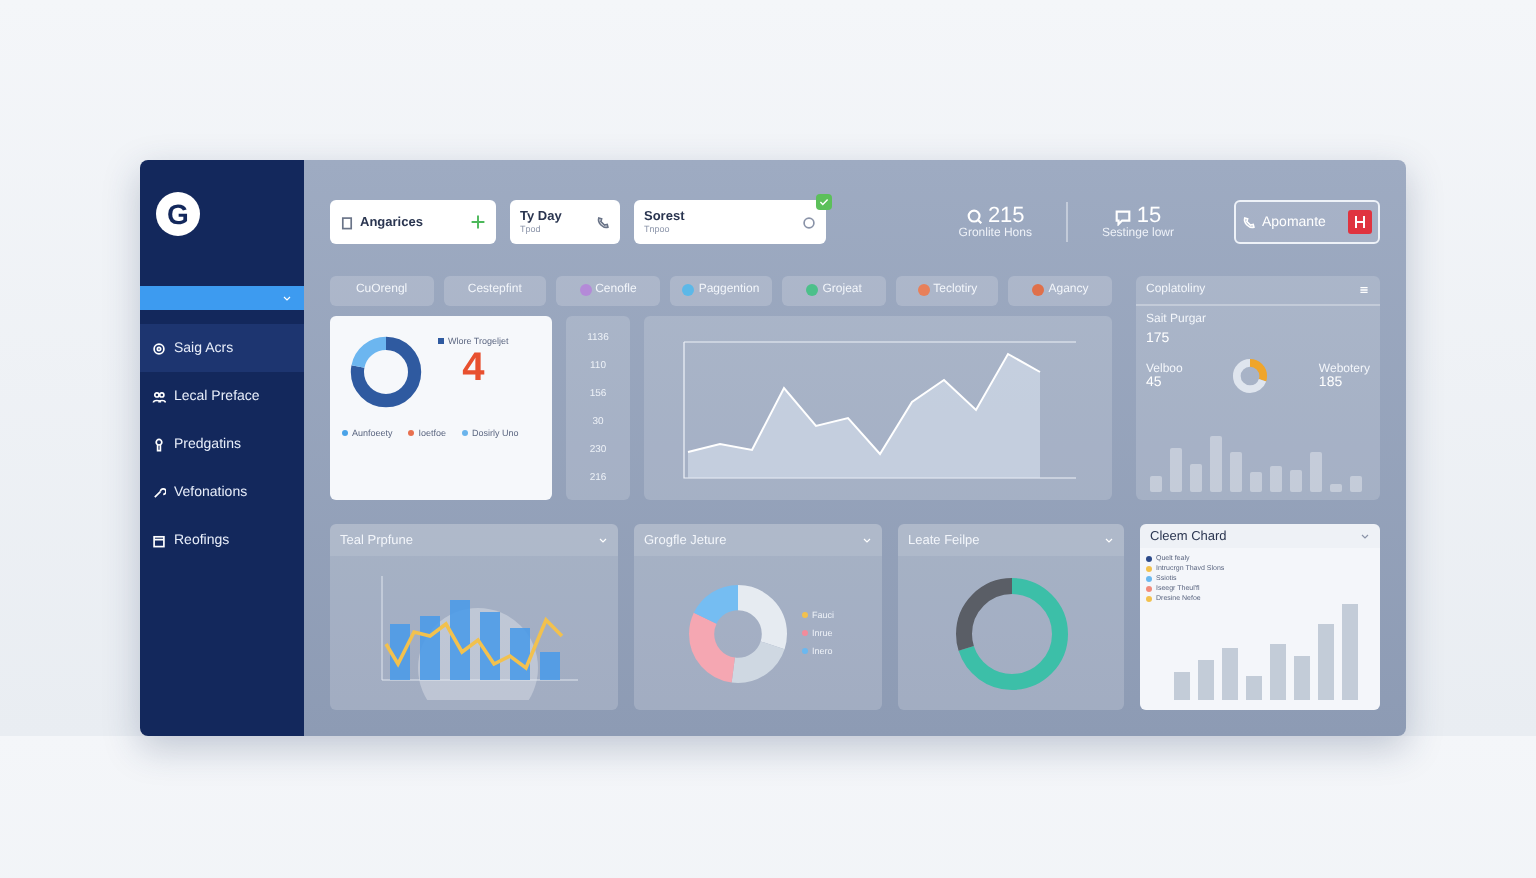 The image size is (1536, 878). What do you see at coordinates (159, 396) in the screenshot?
I see `people-icon` at bounding box center [159, 396].